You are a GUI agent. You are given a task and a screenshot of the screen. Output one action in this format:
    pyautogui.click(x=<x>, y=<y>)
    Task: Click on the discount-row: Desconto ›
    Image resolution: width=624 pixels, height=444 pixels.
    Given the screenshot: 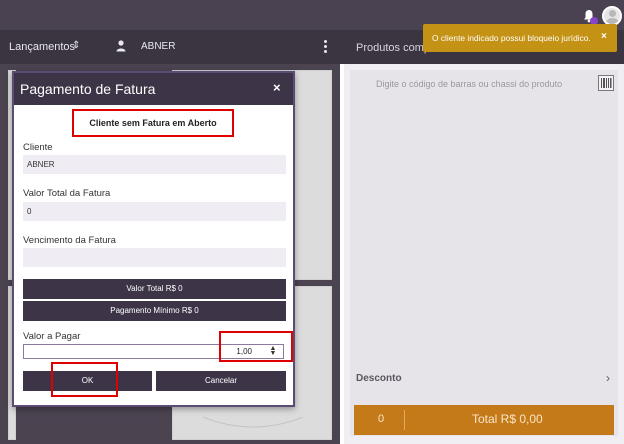 What is the action you would take?
    pyautogui.click(x=486, y=380)
    